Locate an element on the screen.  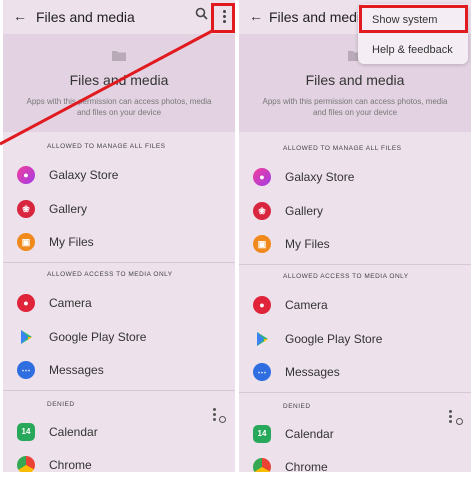
annotation-arrow-line is located at coordinates (106, 87).